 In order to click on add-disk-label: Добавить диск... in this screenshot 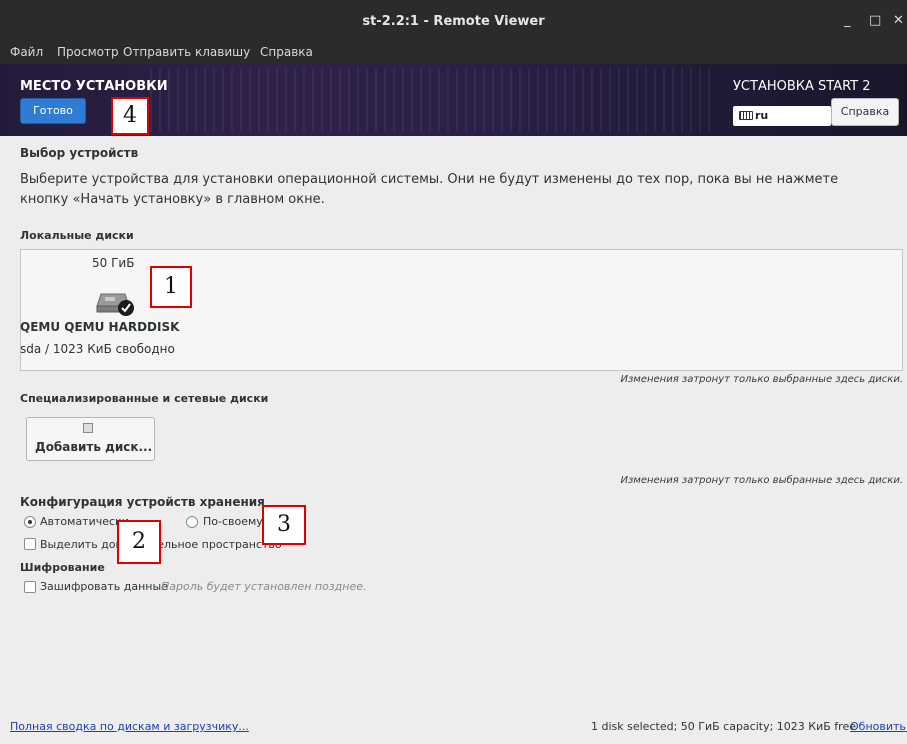, I will do `click(94, 447)`.